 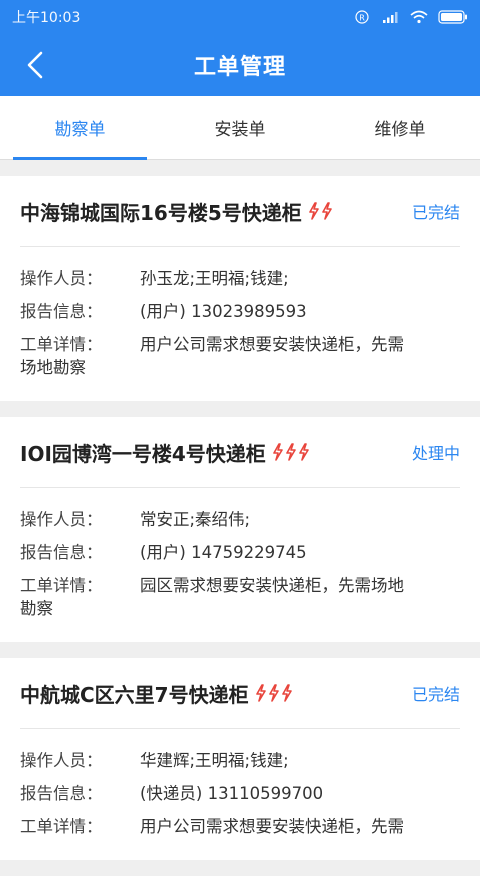 I want to click on registered-icon: R, so click(x=362, y=17).